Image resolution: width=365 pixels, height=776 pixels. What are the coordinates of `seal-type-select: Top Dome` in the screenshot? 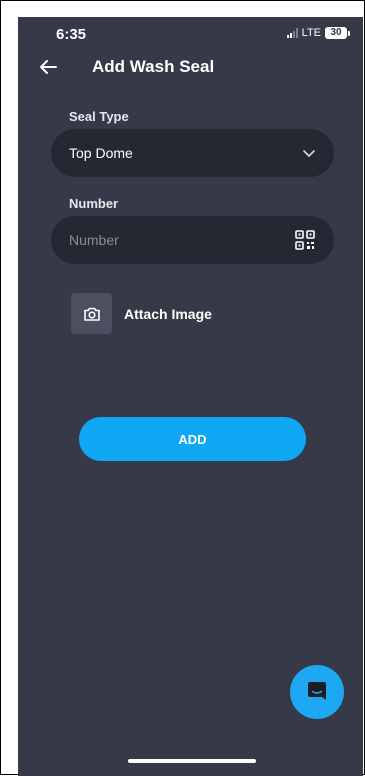 It's located at (192, 153).